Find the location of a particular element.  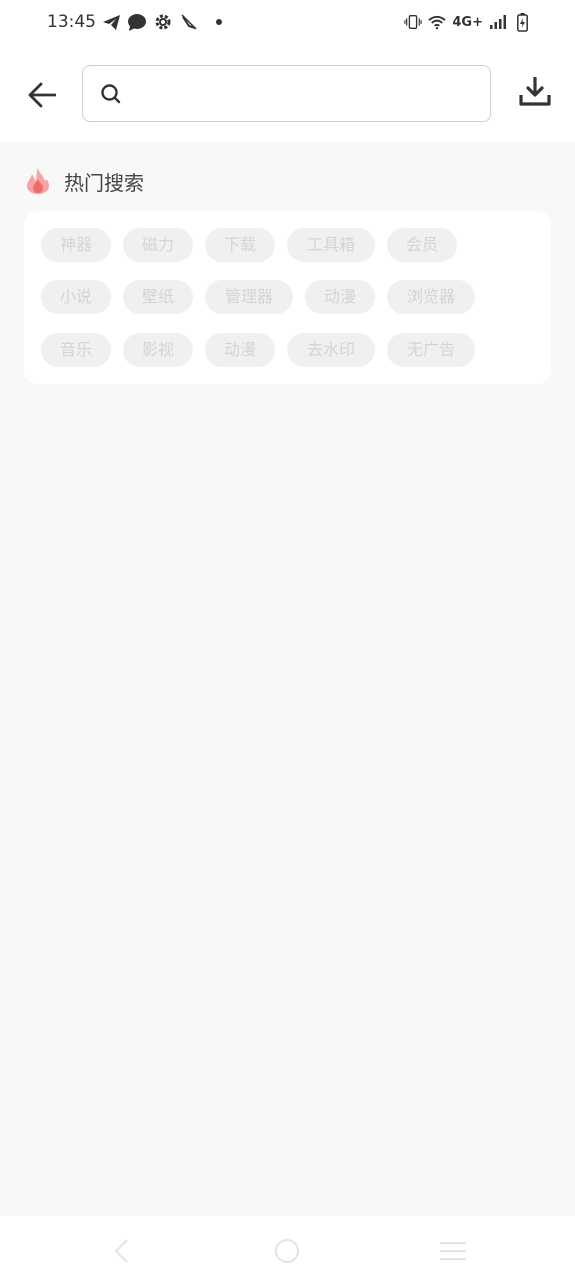

hot-tag: 会员 is located at coordinates (422, 245).